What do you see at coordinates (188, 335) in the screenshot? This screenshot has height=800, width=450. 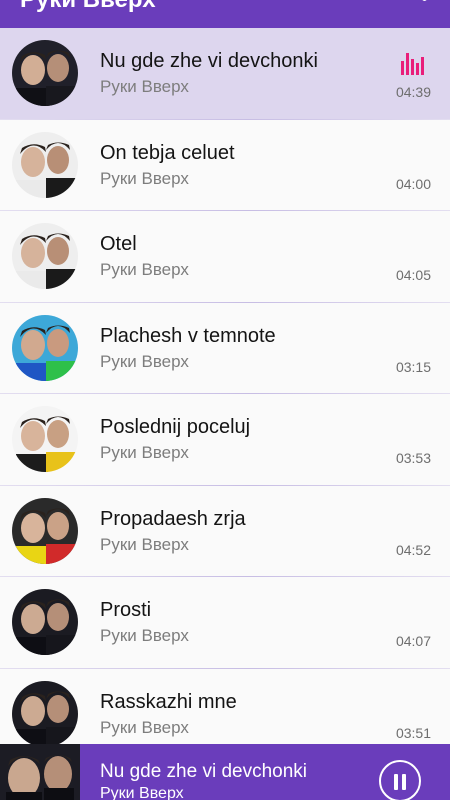 I see `song-title: Plachesh v temnote` at bounding box center [188, 335].